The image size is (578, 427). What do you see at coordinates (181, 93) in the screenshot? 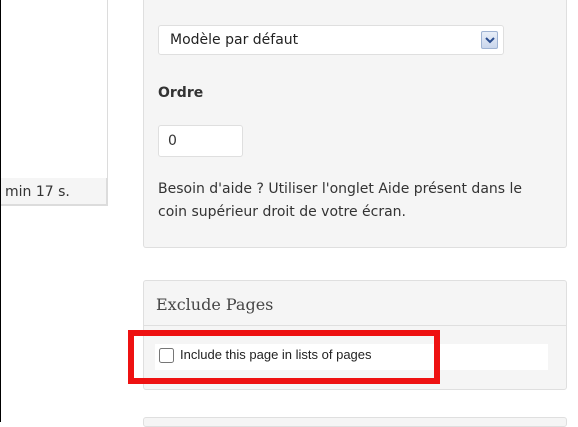
I see `order-label: Ordre` at bounding box center [181, 93].